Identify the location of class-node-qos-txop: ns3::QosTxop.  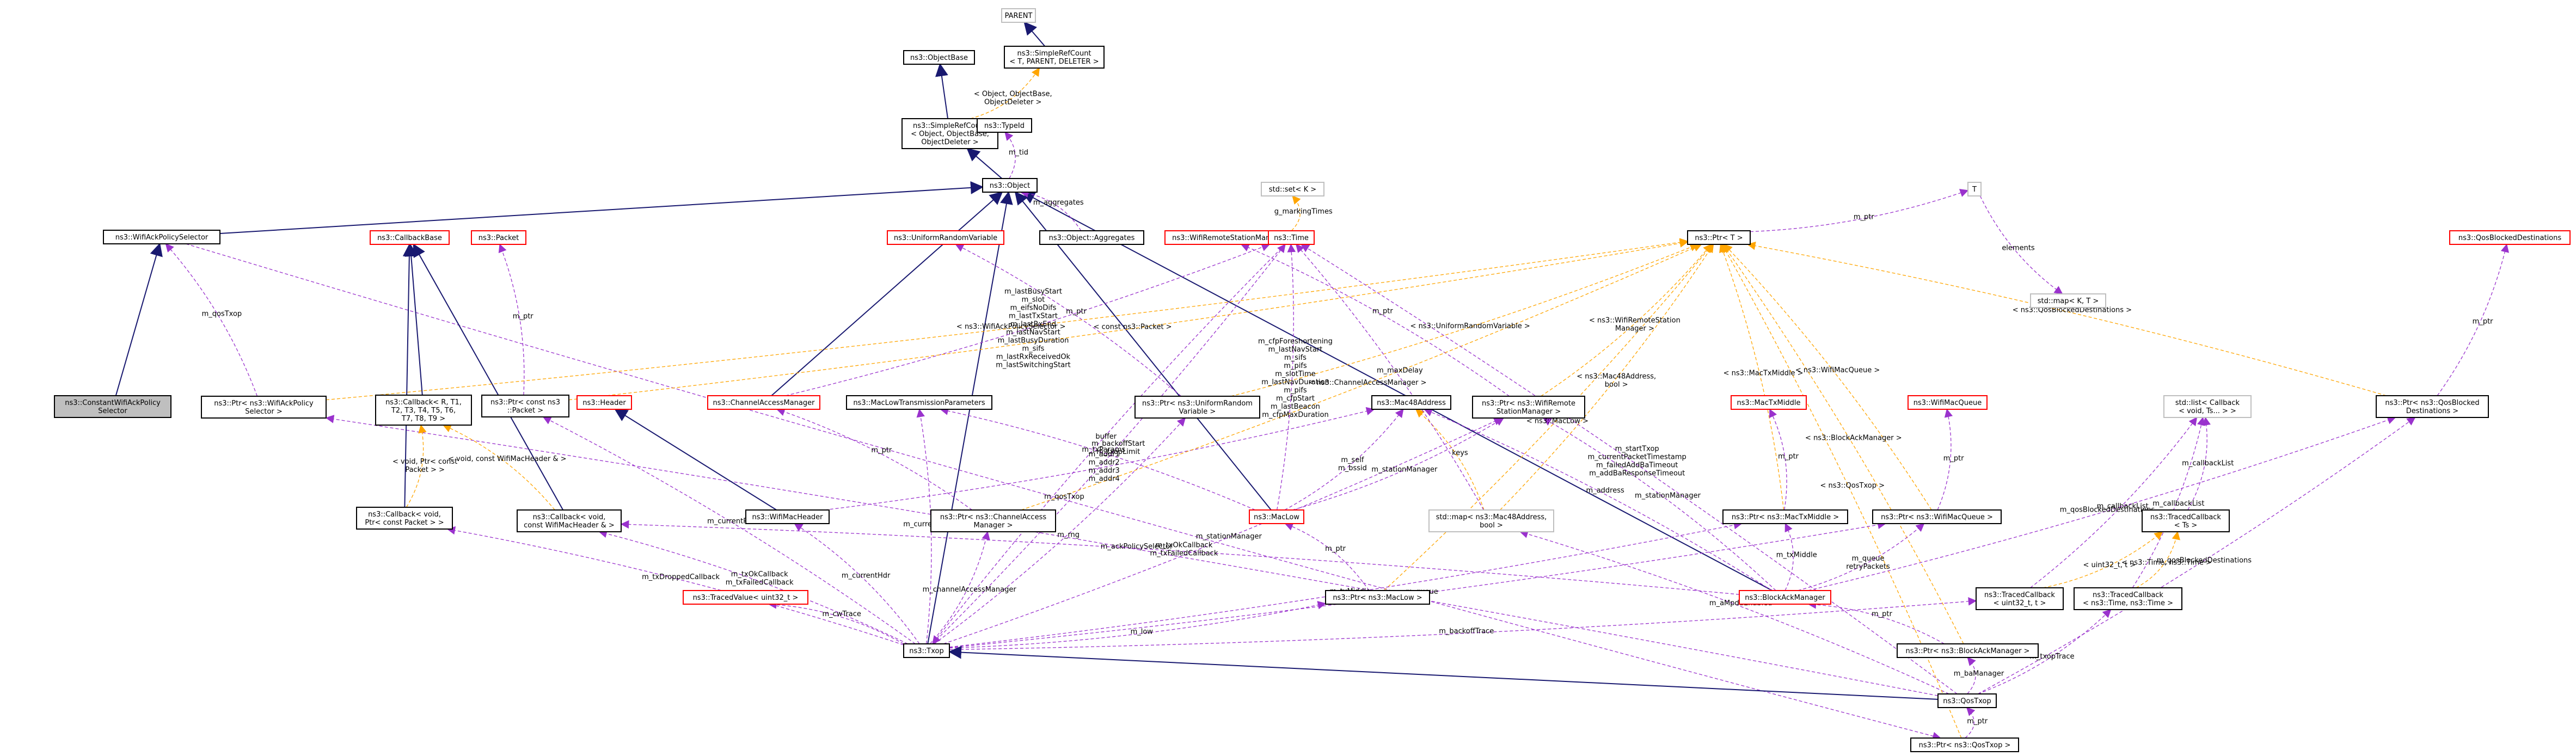
(1967, 700).